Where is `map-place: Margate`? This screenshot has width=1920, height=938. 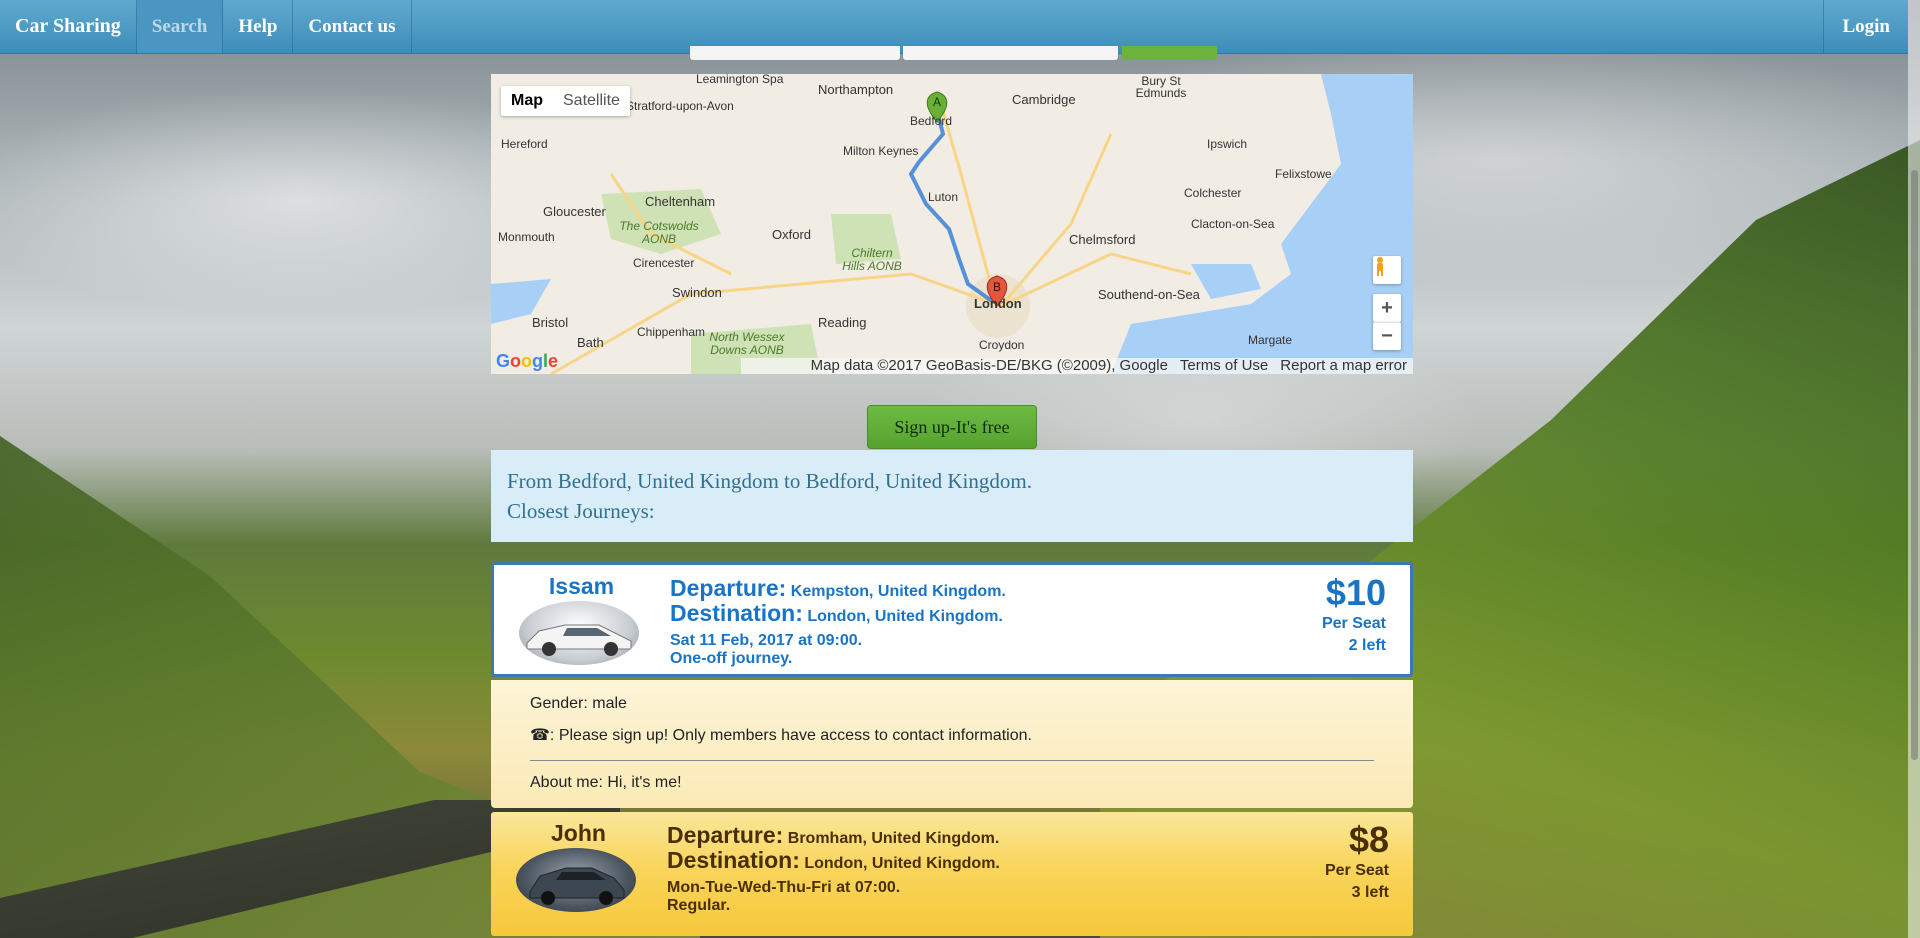
map-place: Margate is located at coordinates (1270, 340).